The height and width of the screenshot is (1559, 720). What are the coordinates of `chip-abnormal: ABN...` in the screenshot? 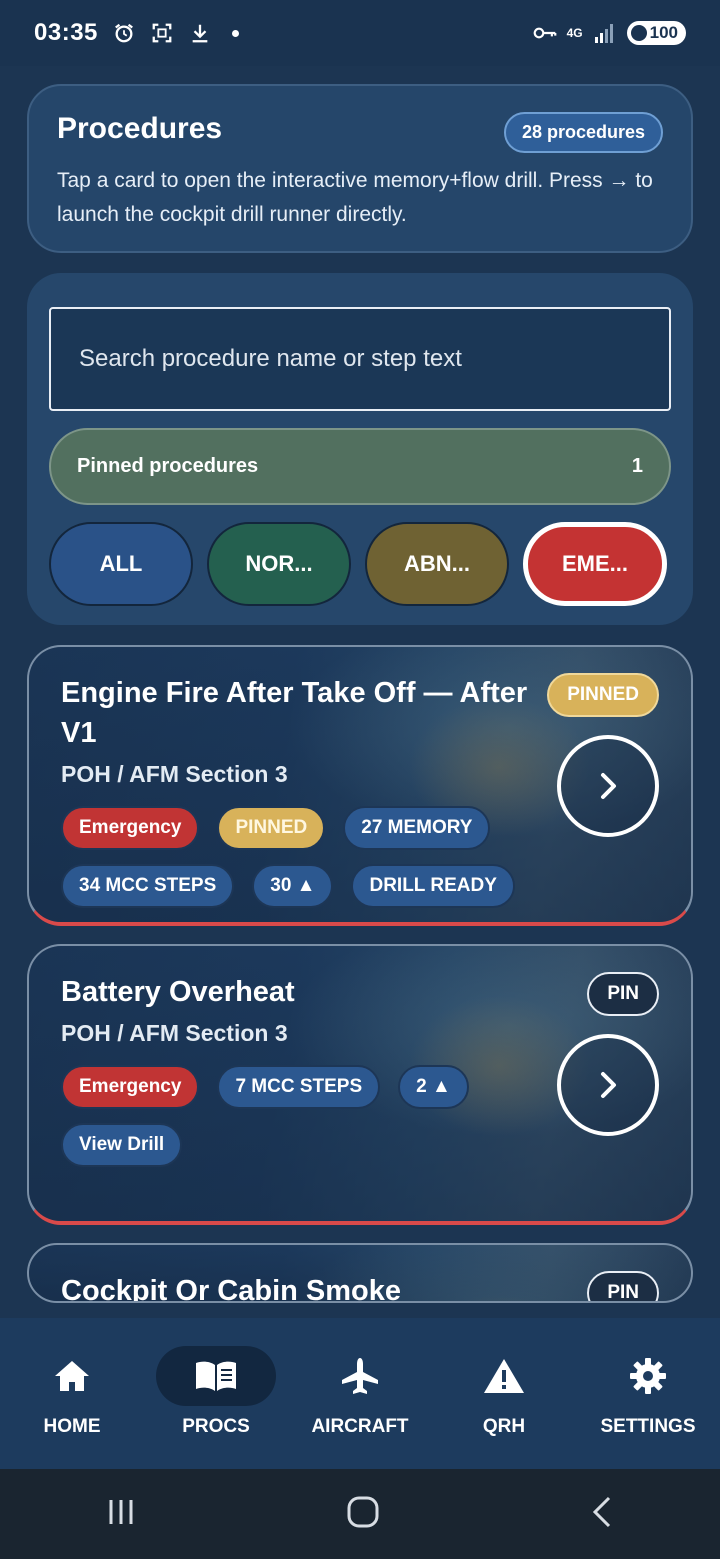 It's located at (437, 564).